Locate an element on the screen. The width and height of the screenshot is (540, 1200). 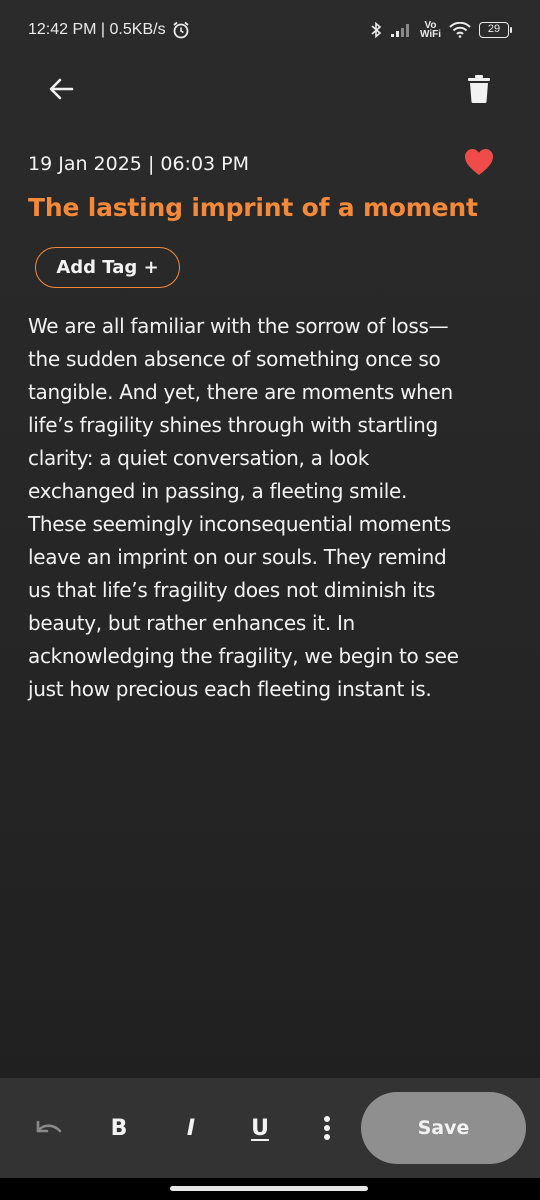
battery-indicator: 29 is located at coordinates (495, 30).